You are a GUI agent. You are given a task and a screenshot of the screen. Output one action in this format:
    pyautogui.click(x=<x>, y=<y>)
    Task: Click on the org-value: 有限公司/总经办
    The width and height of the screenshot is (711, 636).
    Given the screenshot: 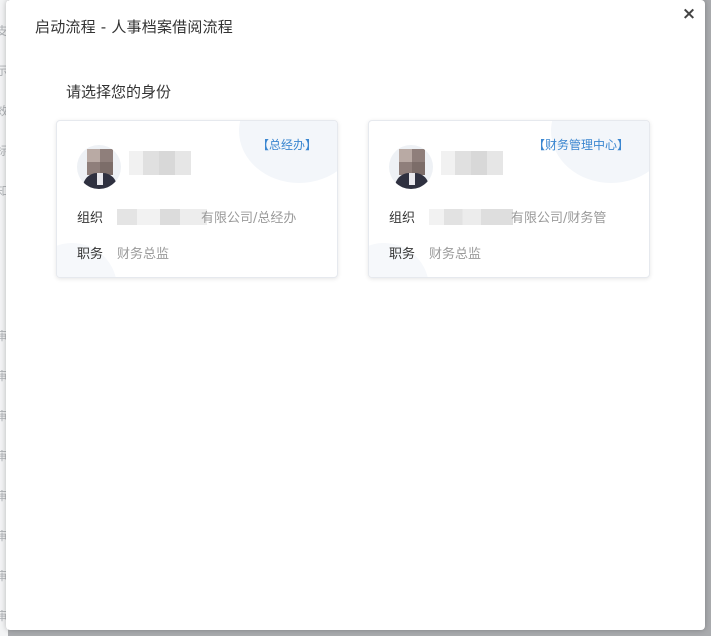 What is the action you would take?
    pyautogui.click(x=249, y=218)
    